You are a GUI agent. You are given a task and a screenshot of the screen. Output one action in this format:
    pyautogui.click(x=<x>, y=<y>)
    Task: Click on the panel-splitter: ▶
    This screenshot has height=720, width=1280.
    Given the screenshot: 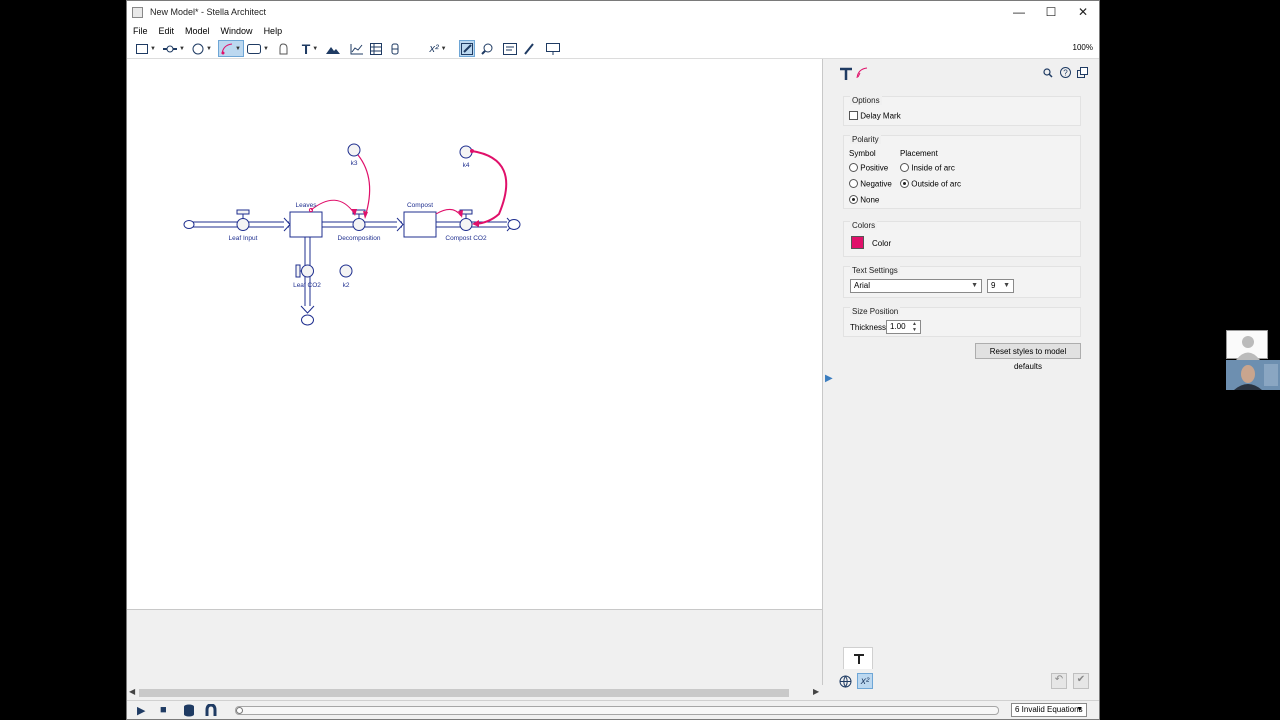 What is the action you would take?
    pyautogui.click(x=829, y=379)
    